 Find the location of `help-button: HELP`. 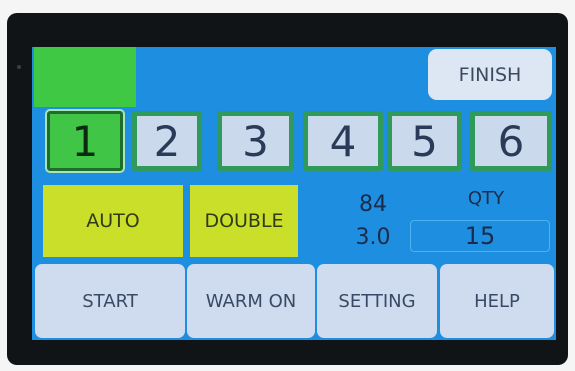

help-button: HELP is located at coordinates (497, 301).